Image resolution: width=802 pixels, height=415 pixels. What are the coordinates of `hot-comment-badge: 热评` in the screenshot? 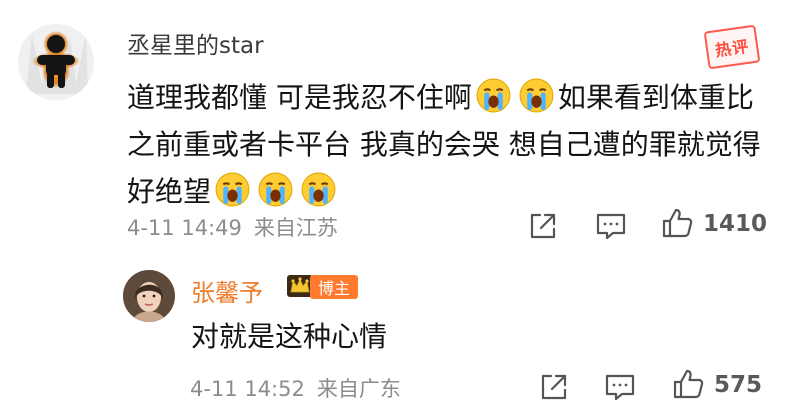 It's located at (732, 47).